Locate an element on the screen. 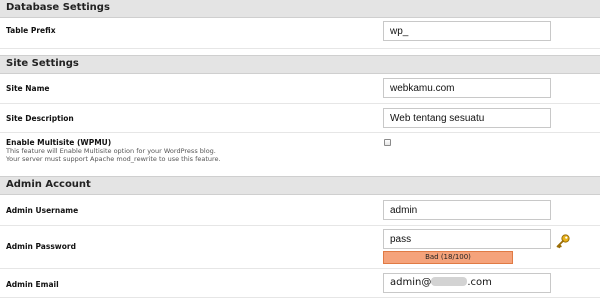  section-title: Admin Account is located at coordinates (48, 184).